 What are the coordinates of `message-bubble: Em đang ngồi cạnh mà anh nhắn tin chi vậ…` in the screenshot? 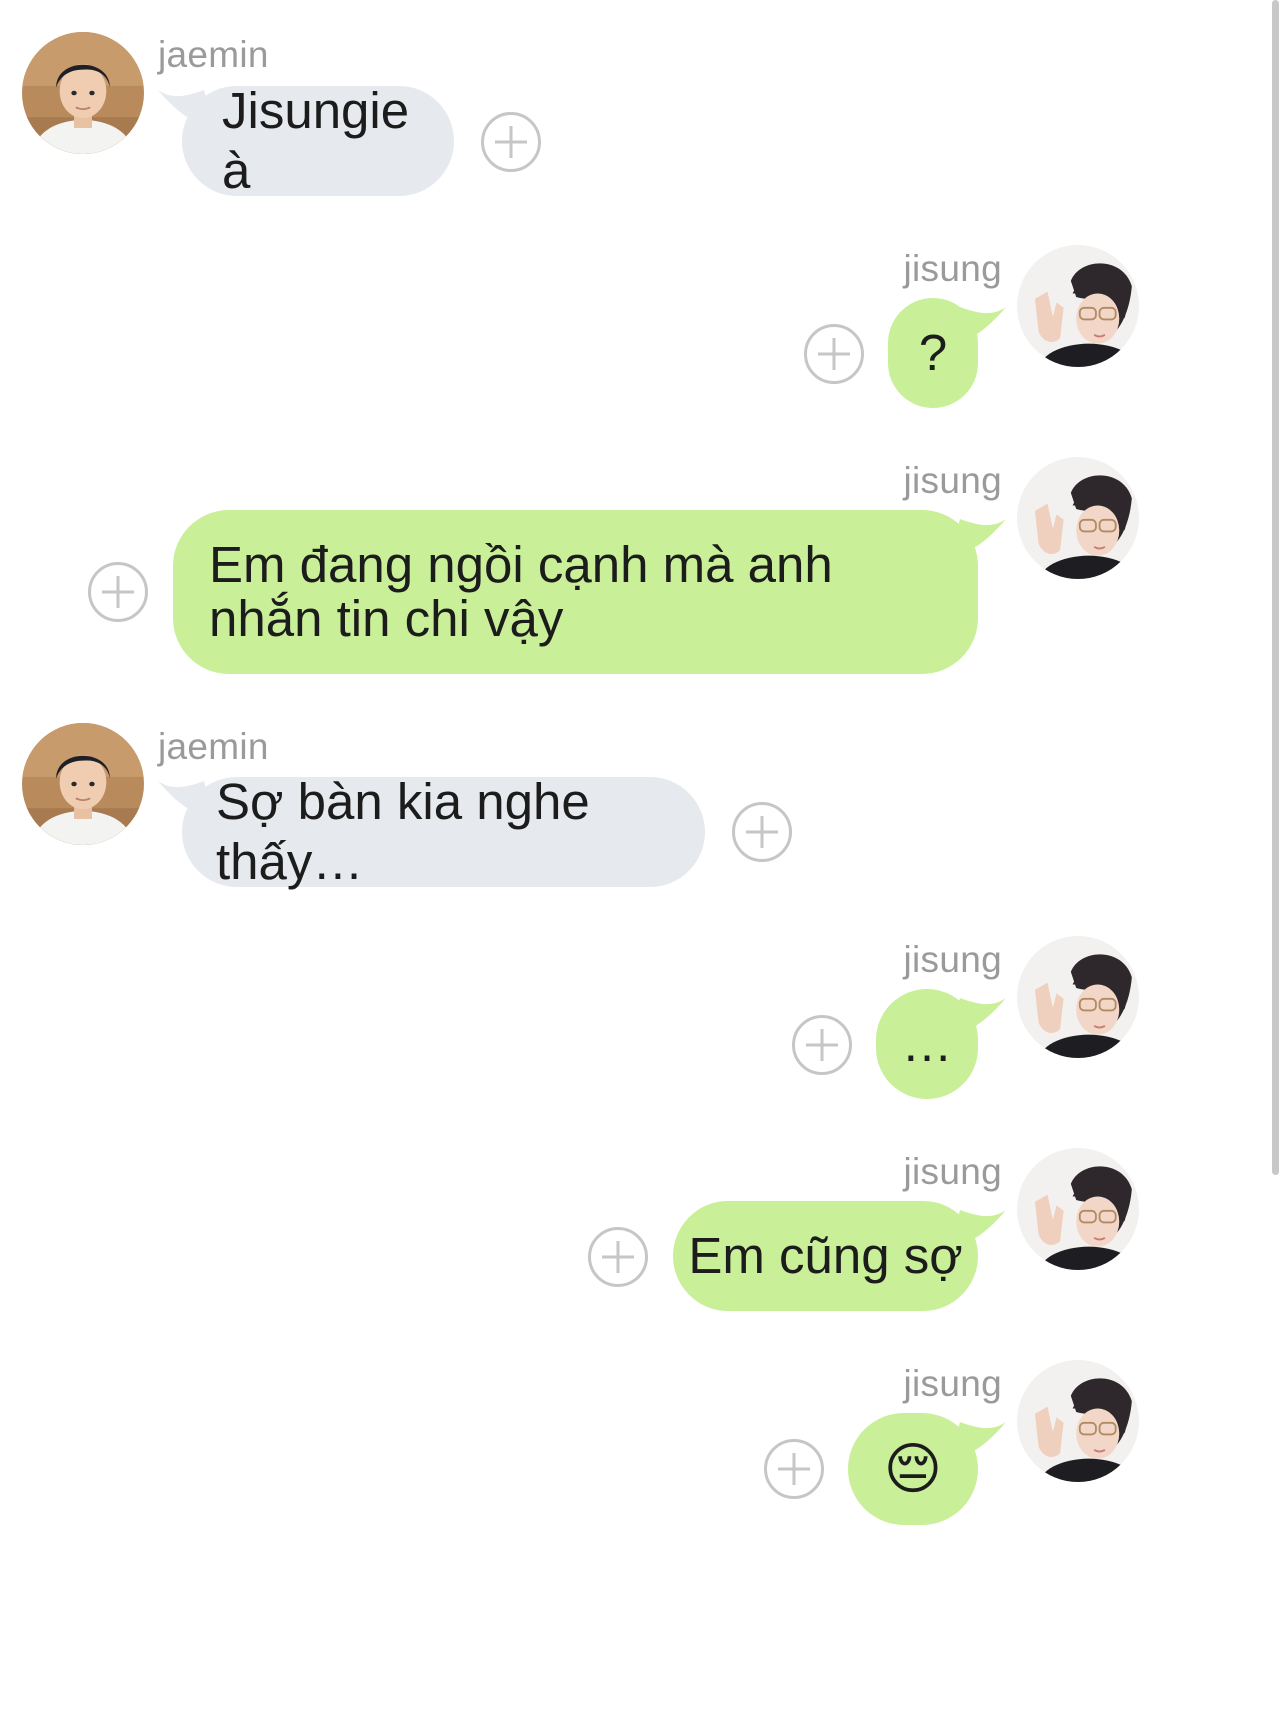 It's located at (575, 592).